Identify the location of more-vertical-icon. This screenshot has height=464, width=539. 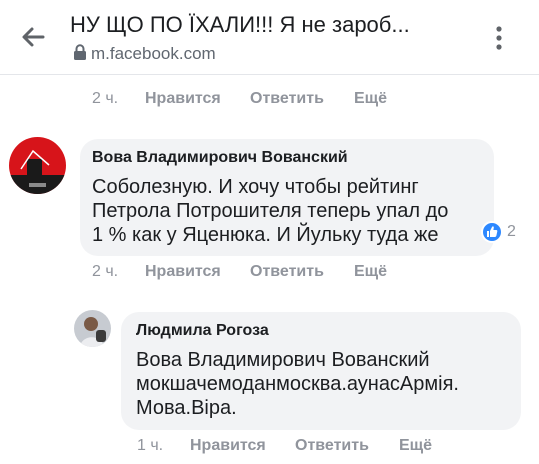
(499, 38).